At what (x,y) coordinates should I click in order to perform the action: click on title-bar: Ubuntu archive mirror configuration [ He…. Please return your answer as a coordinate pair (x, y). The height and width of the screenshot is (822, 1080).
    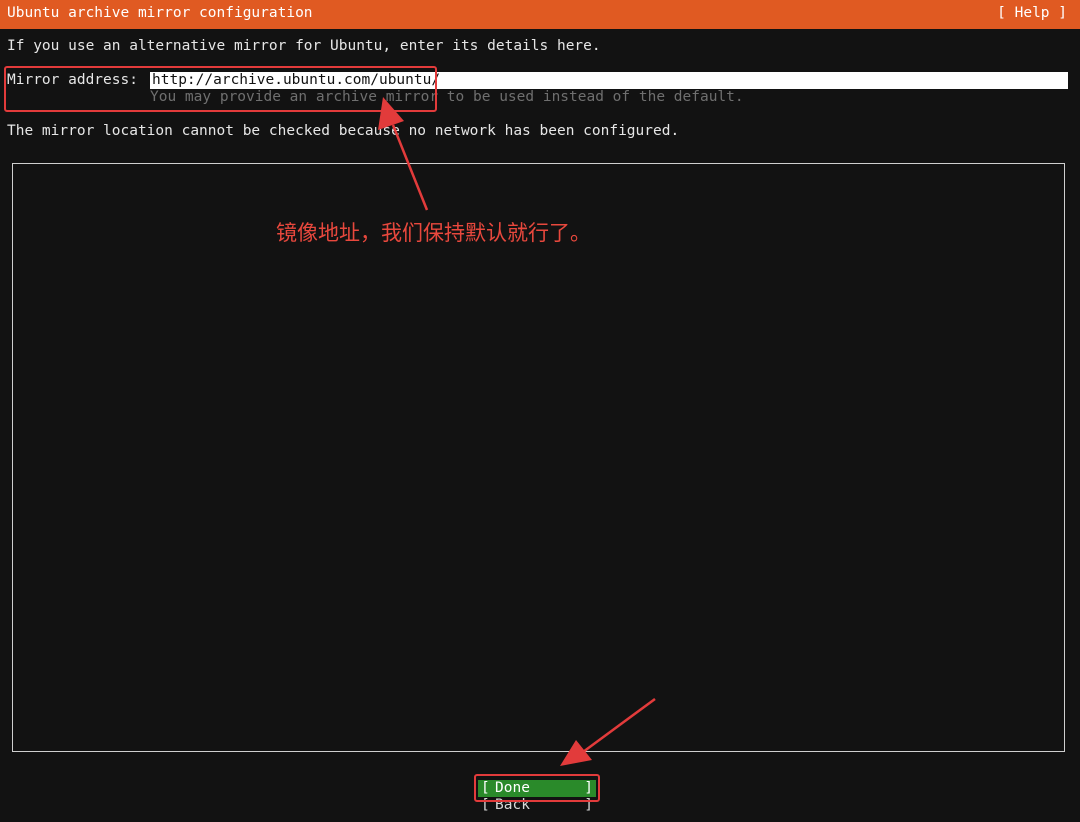
    Looking at the image, I should click on (540, 14).